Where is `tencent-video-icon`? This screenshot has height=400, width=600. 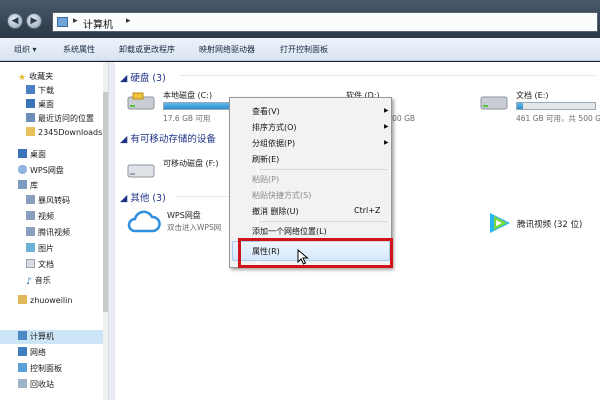 tencent-video-icon is located at coordinates (500, 223).